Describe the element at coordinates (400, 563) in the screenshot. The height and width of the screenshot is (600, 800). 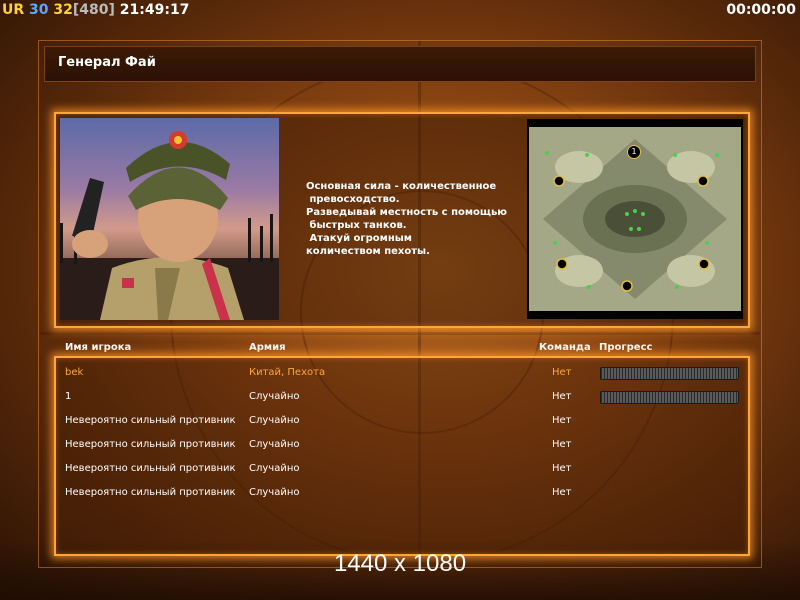
I see `resolution-watermark: 1440 x 1080` at that location.